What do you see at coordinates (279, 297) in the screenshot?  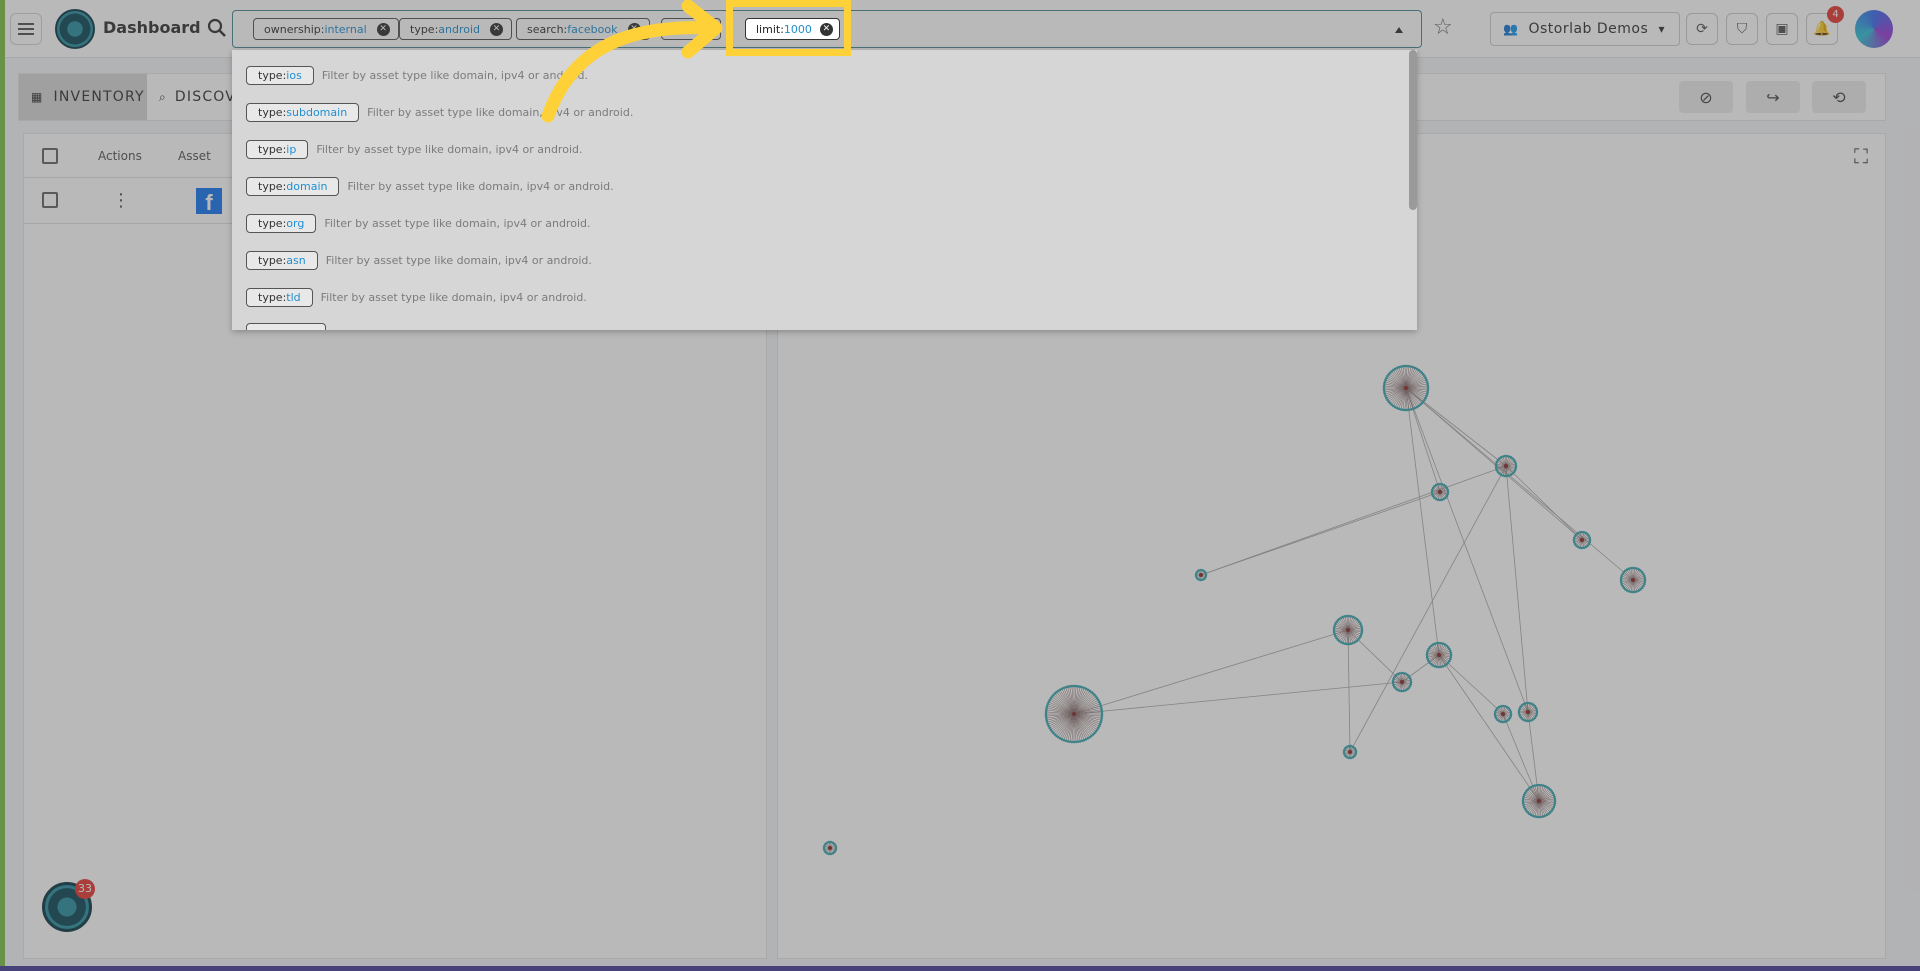 I see `suggestion-chip: type:tld` at bounding box center [279, 297].